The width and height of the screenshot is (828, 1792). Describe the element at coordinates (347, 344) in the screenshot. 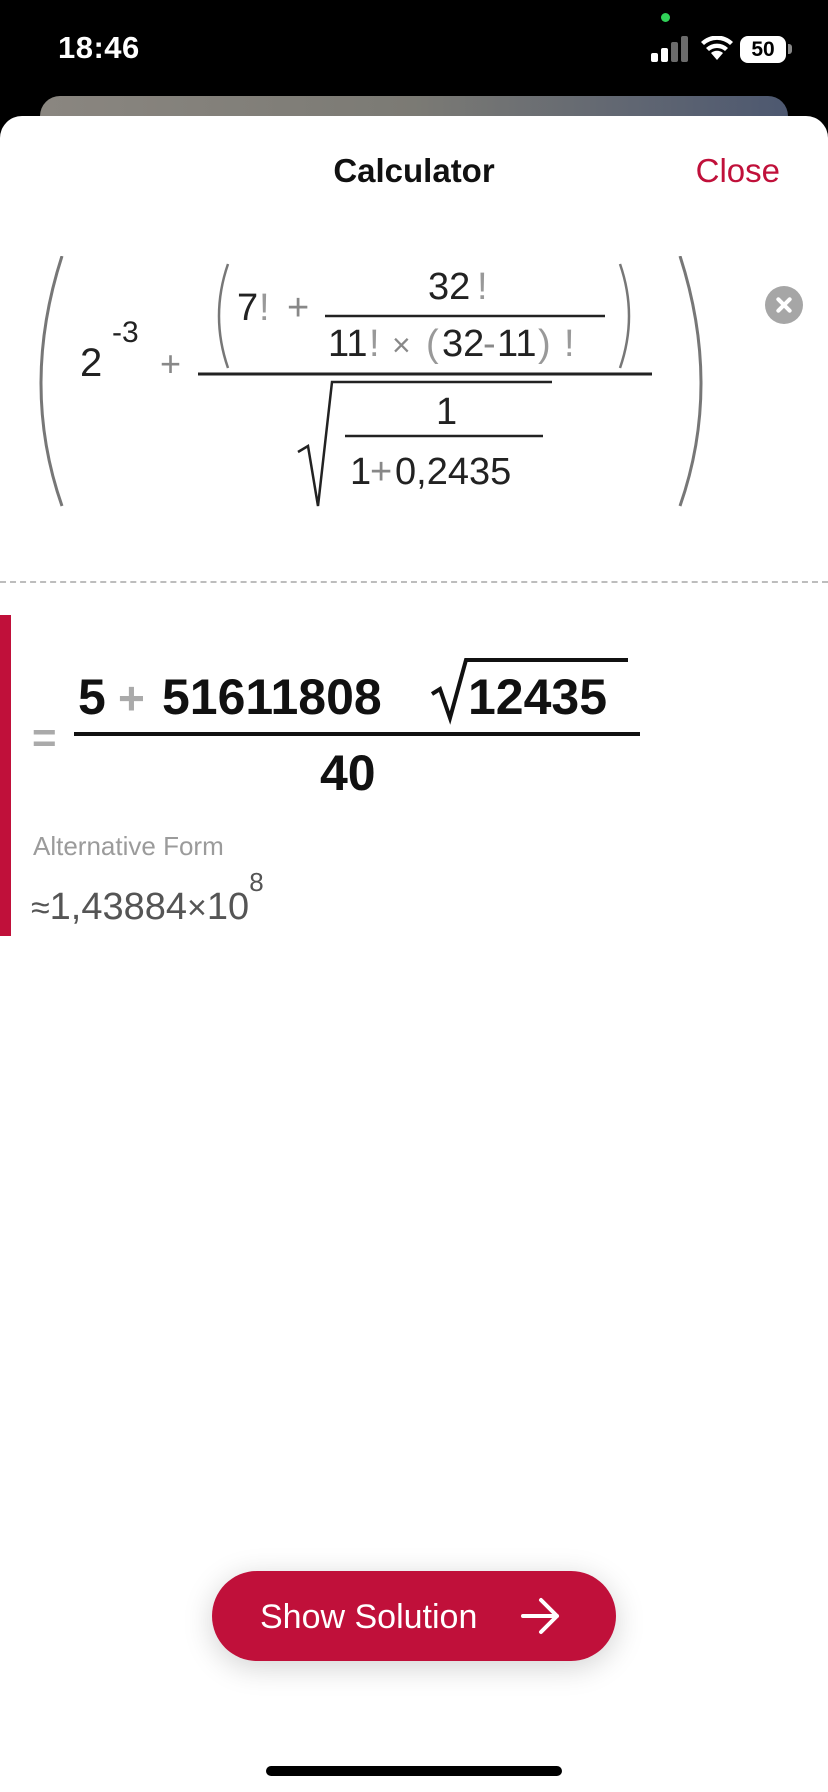

I see `expr-den-a: 11` at that location.